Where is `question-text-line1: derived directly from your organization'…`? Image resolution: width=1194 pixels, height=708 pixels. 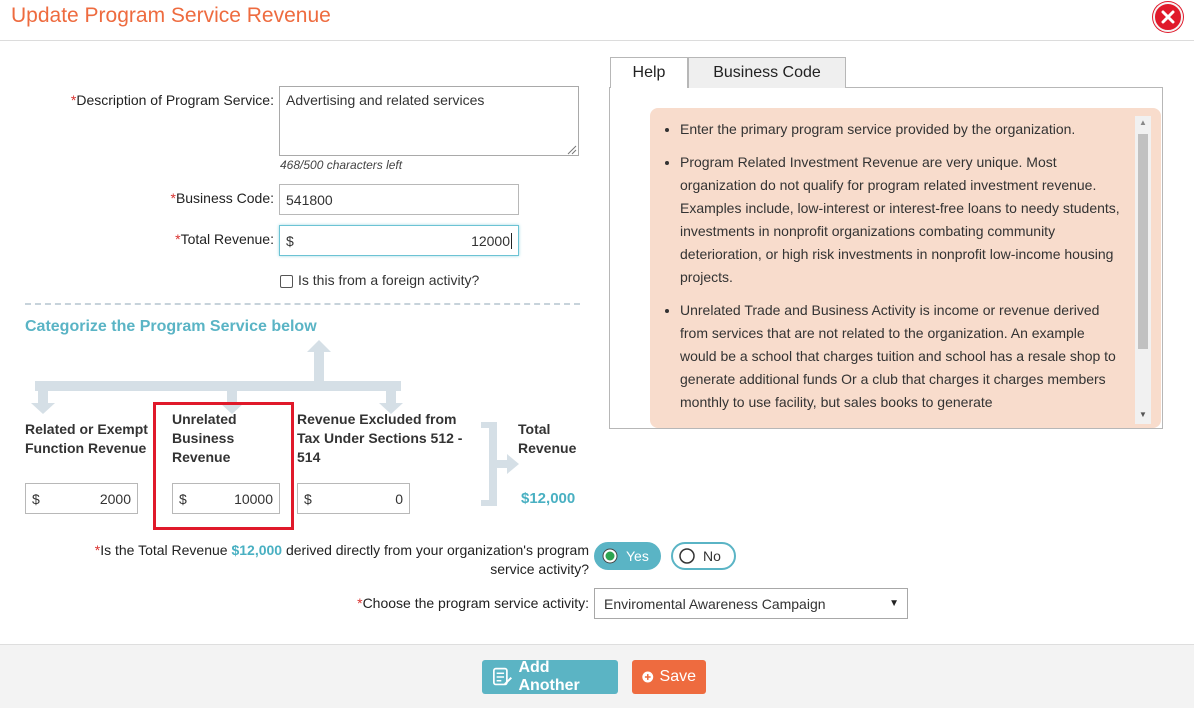
question-text-line1: derived directly from your organization'… is located at coordinates (437, 550).